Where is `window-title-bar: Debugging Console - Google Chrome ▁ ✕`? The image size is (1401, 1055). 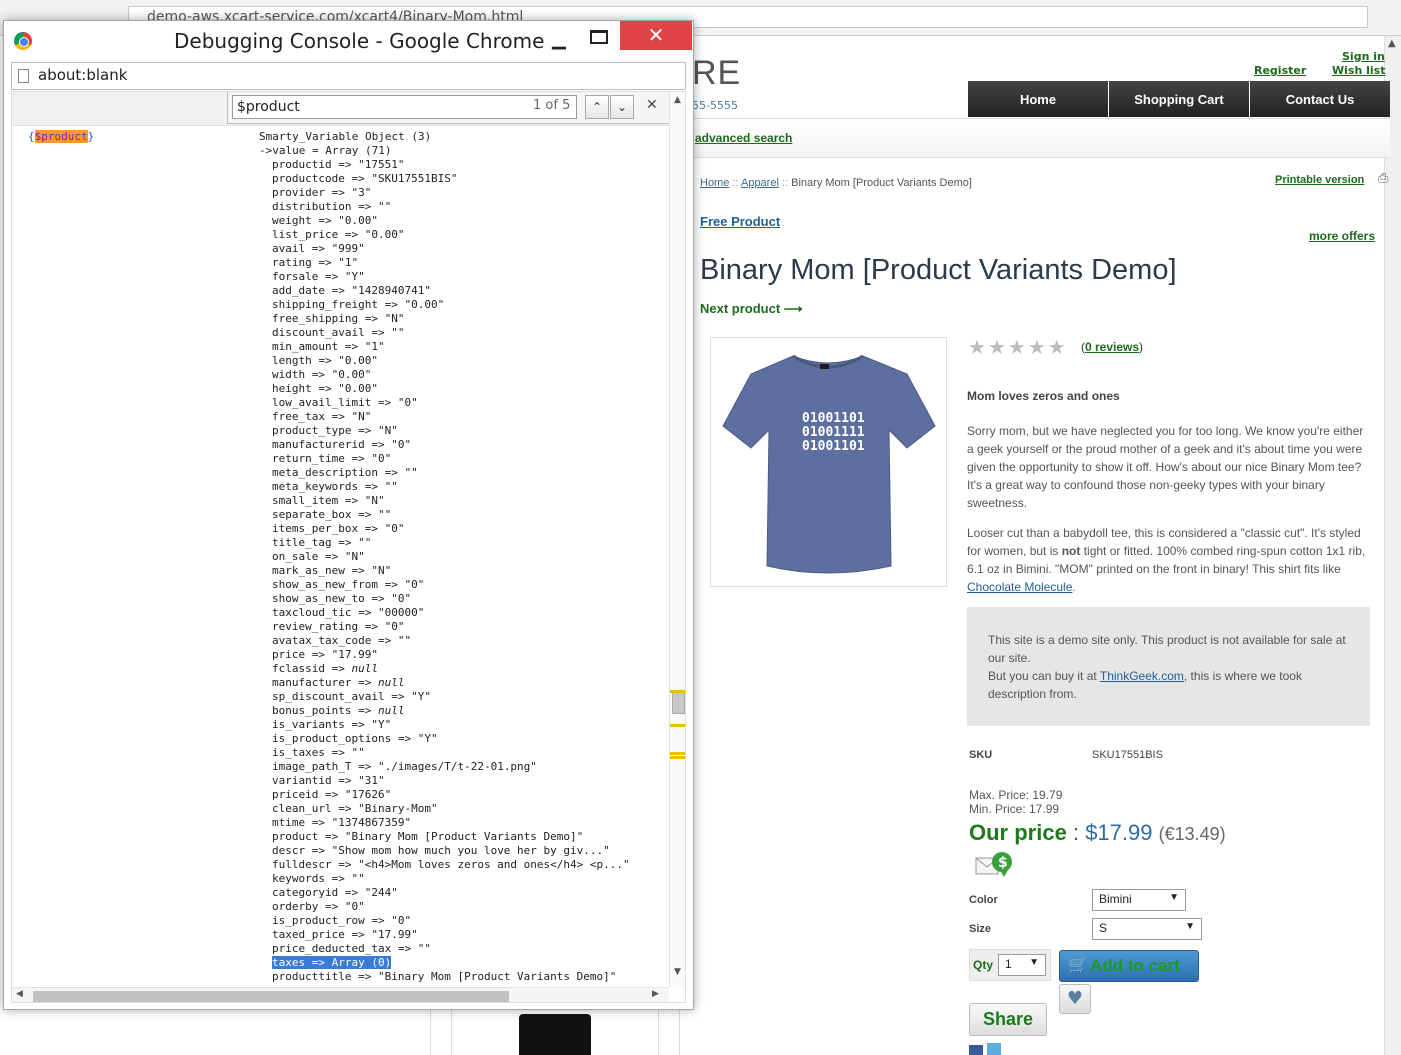
window-title-bar: Debugging Console - Google Chrome ▁ ✕ is located at coordinates (348, 41).